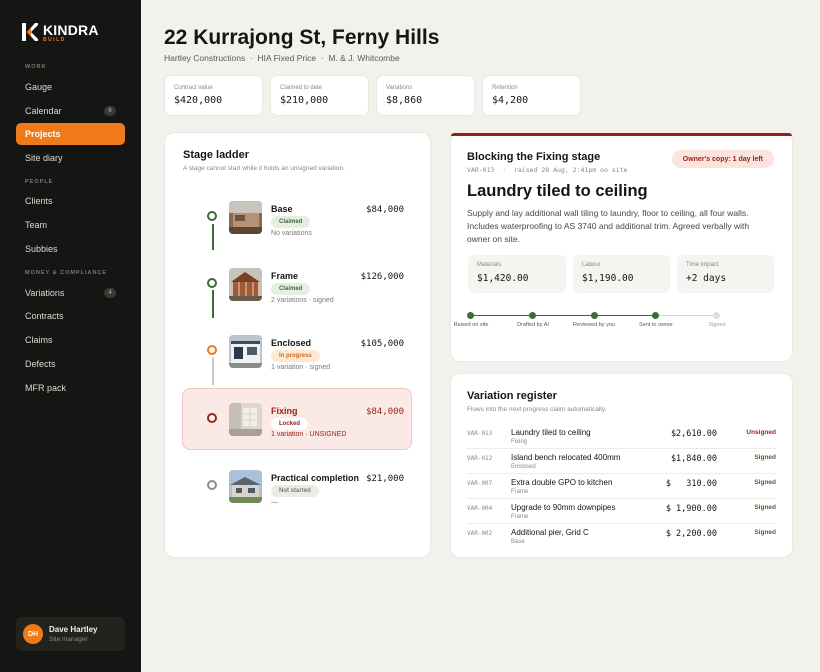  What do you see at coordinates (520, 492) in the screenshot?
I see `variation-stage: Frame` at bounding box center [520, 492].